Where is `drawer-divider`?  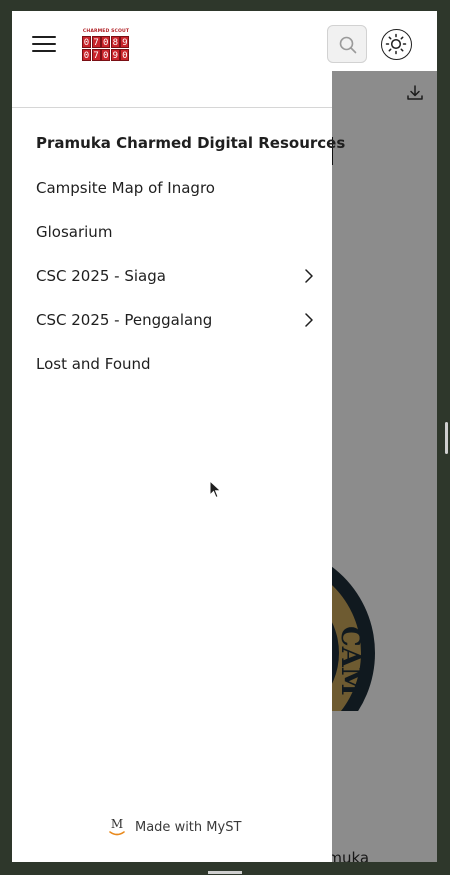
drawer-divider is located at coordinates (172, 107).